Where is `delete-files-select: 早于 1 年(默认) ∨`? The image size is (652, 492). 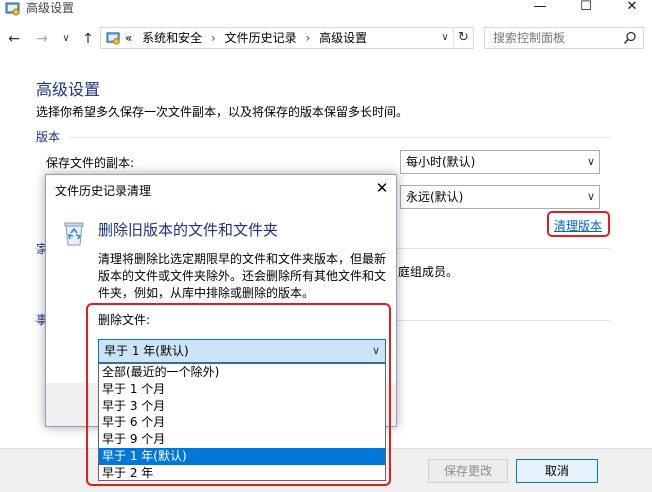 delete-files-select: 早于 1 年(默认) ∨ is located at coordinates (242, 351).